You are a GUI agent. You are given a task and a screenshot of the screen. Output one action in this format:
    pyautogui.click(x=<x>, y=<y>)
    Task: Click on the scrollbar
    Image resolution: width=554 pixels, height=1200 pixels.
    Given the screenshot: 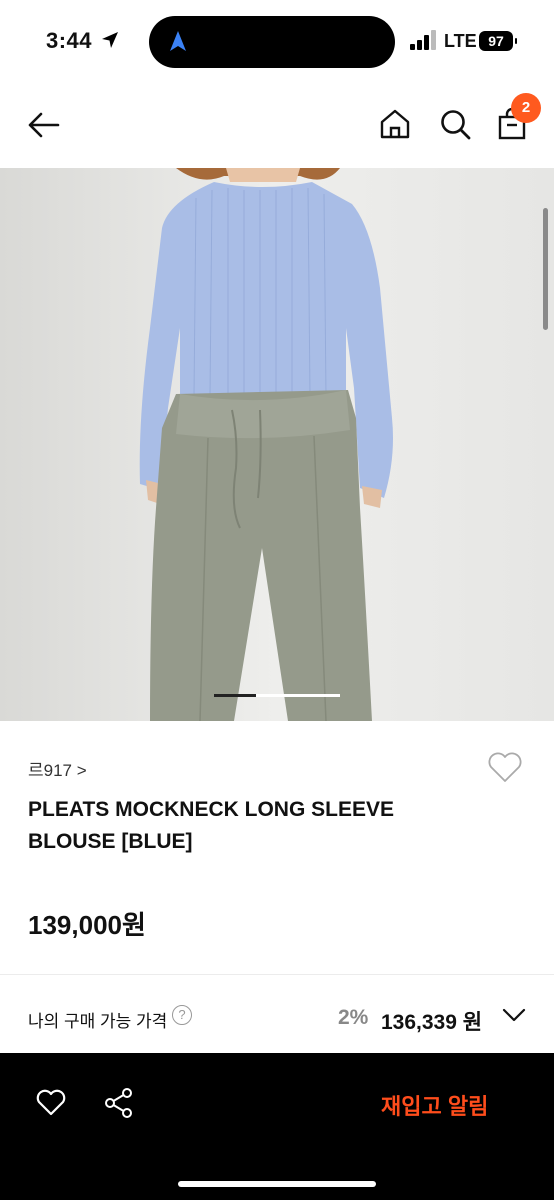 What is the action you would take?
    pyautogui.click(x=545, y=269)
    